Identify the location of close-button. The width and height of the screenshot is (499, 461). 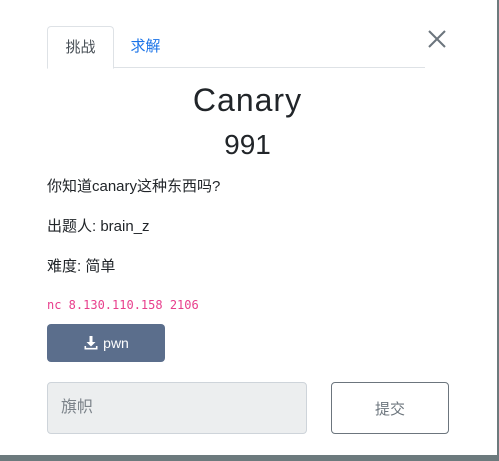
(437, 39).